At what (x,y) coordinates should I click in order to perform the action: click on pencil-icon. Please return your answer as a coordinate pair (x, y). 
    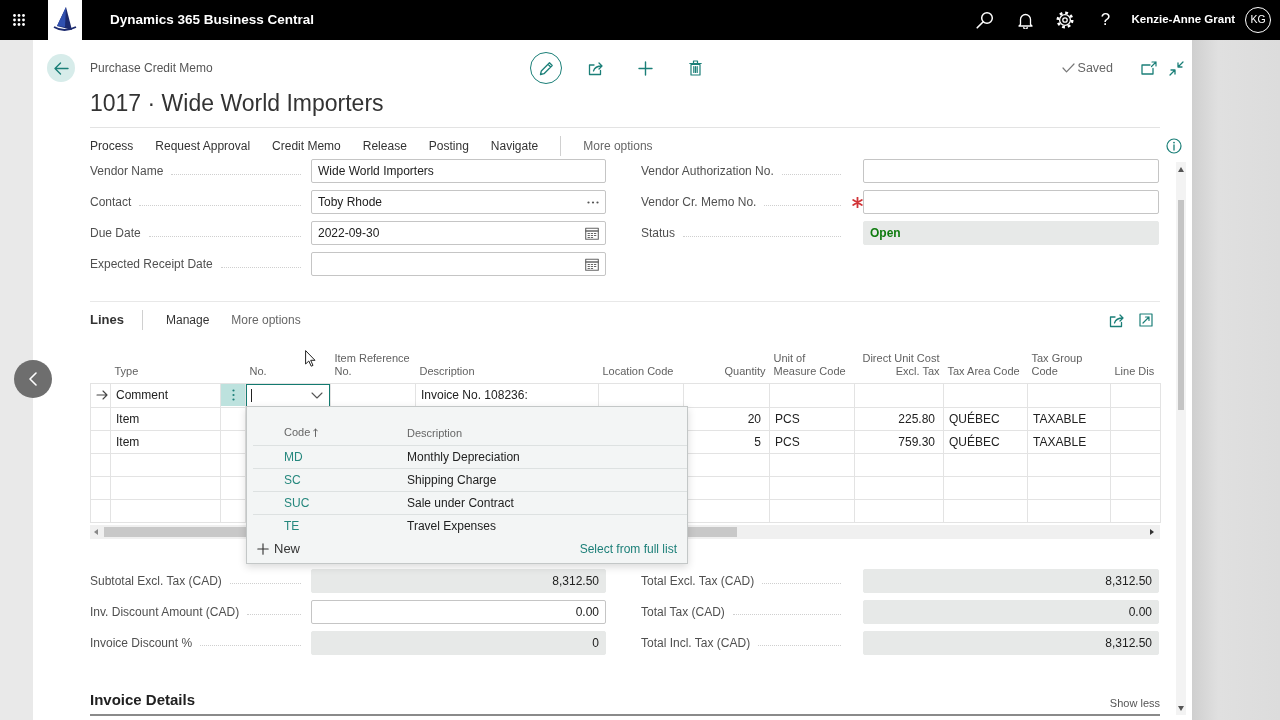
    Looking at the image, I should click on (546, 68).